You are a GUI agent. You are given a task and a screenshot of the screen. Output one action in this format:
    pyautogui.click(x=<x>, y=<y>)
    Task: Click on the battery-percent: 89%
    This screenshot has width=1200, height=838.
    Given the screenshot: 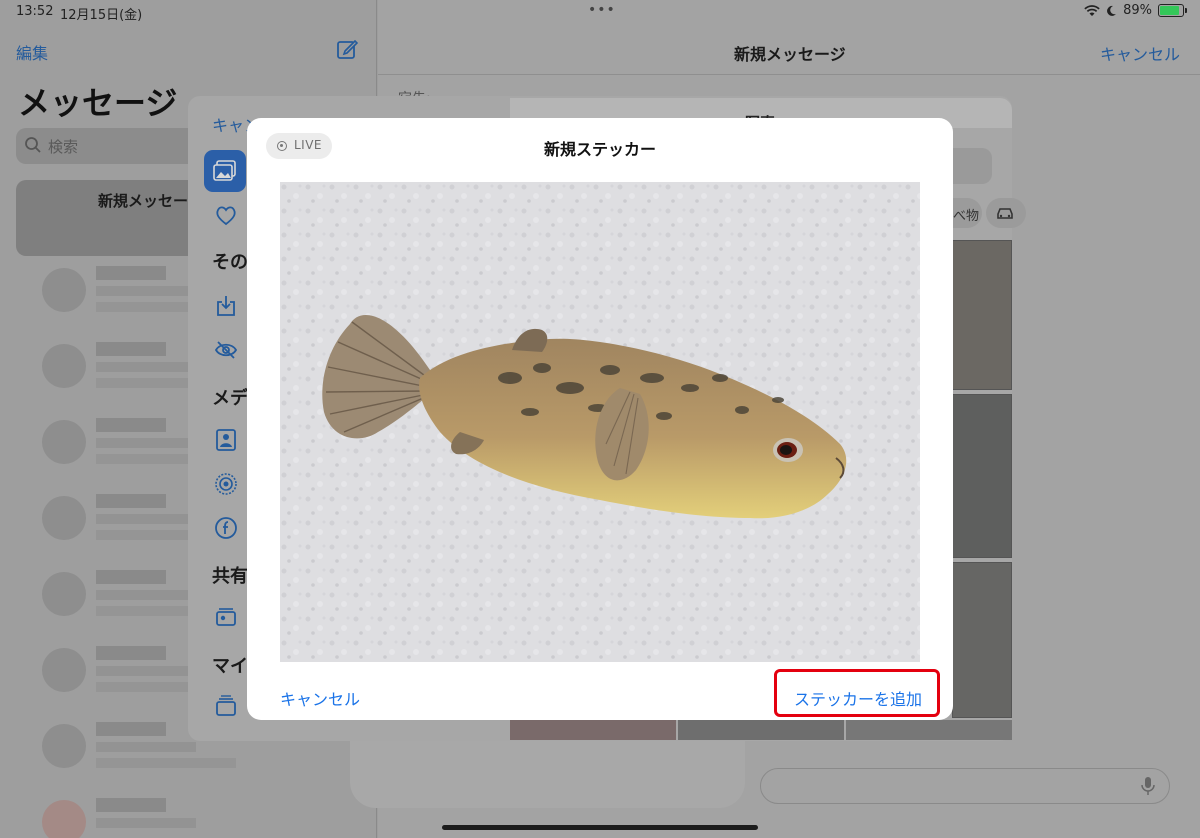 What is the action you would take?
    pyautogui.click(x=1137, y=10)
    